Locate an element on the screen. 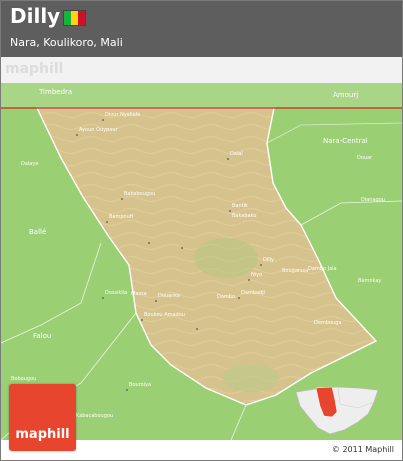 The height and width of the screenshot is (461, 403). place-label: Douanke is located at coordinates (169, 296).